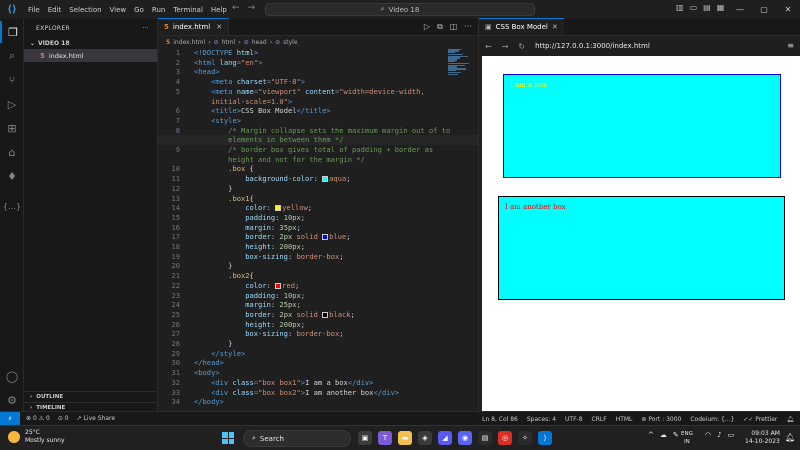  Describe the element at coordinates (318, 334) in the screenshot. I see `code-line: 27 box-sizing: border-box;` at that location.